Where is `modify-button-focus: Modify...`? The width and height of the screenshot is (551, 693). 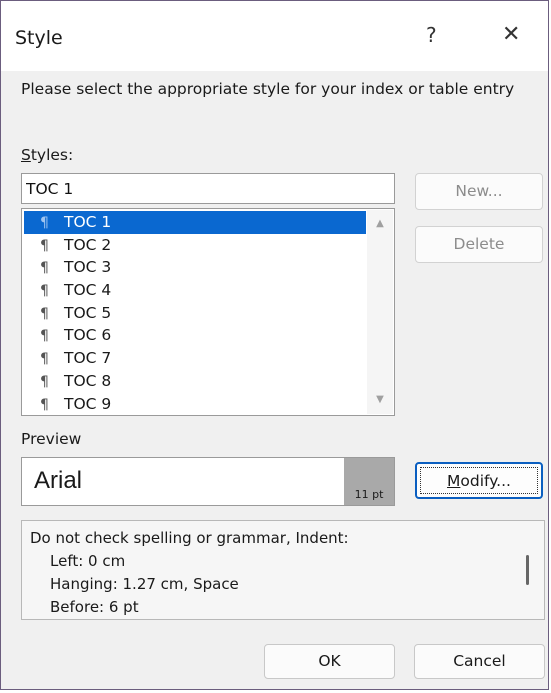
modify-button-focus: Modify... is located at coordinates (479, 480).